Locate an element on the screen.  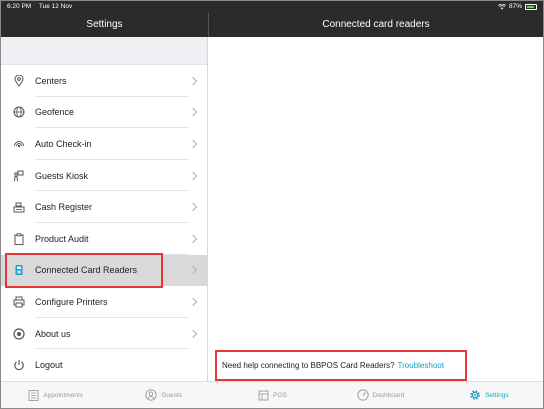
tab-label: Appointments is located at coordinates (63, 395).